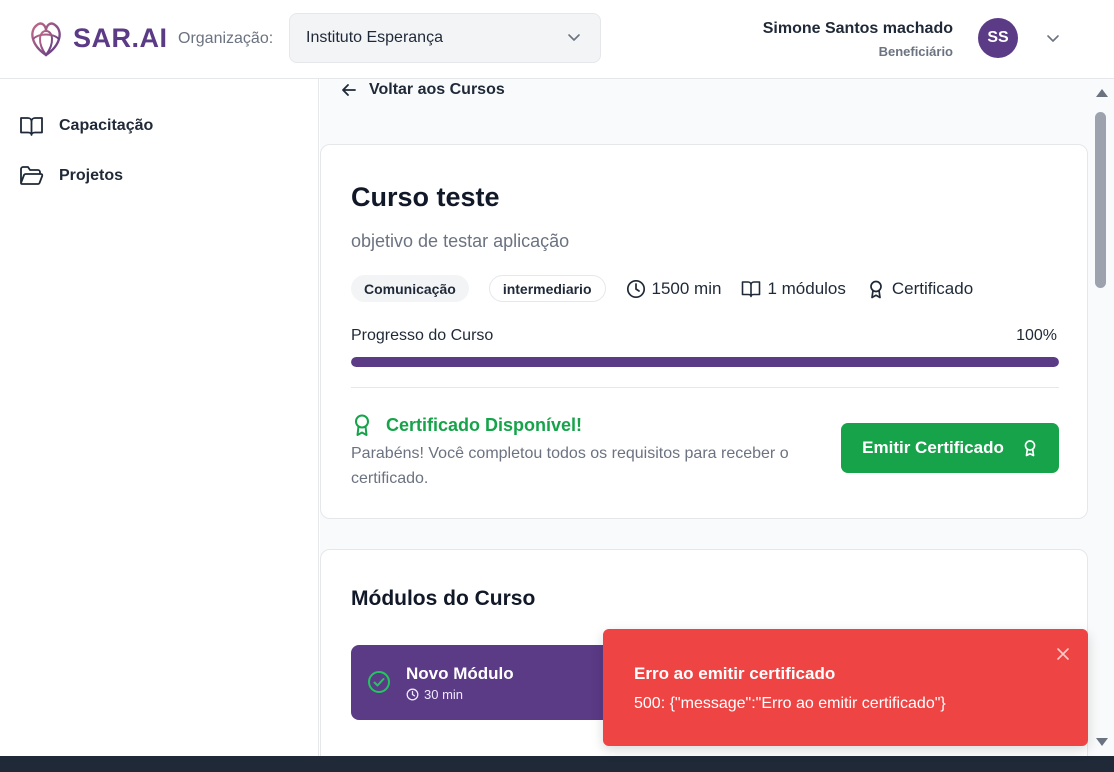 The image size is (1114, 772). I want to click on module-duration-text: 30 min, so click(444, 694).